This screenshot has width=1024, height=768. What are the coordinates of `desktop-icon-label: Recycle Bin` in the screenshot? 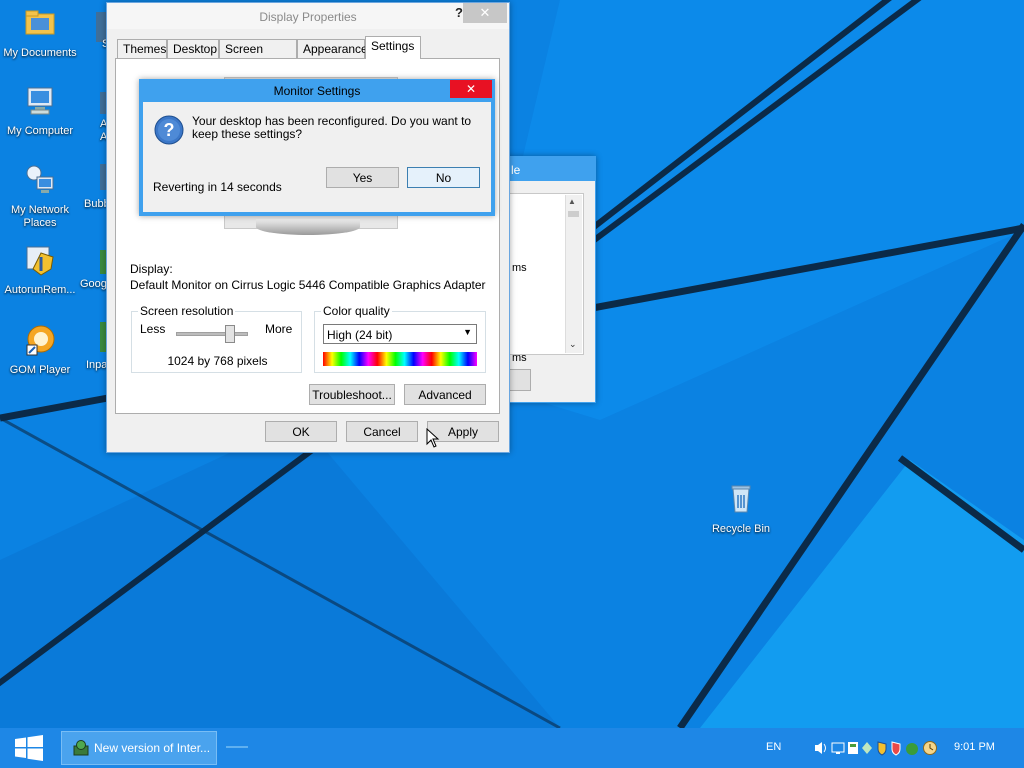 It's located at (741, 529).